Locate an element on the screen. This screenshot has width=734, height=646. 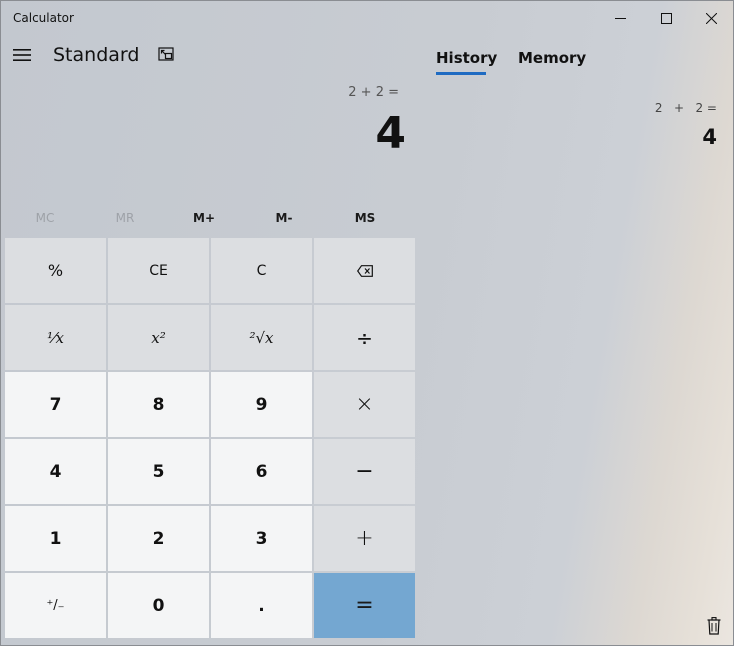
digit-1-button: 1 is located at coordinates (55, 538).